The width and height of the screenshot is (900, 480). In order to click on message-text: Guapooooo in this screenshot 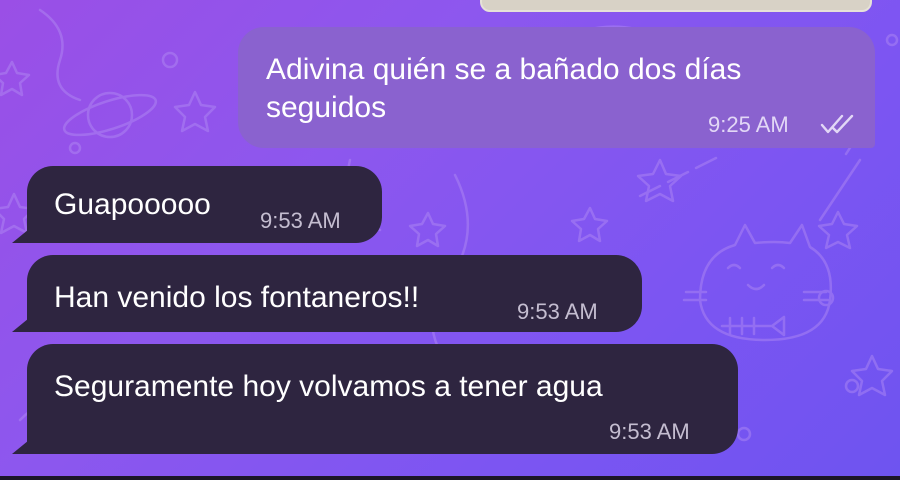, I will do `click(132, 204)`.